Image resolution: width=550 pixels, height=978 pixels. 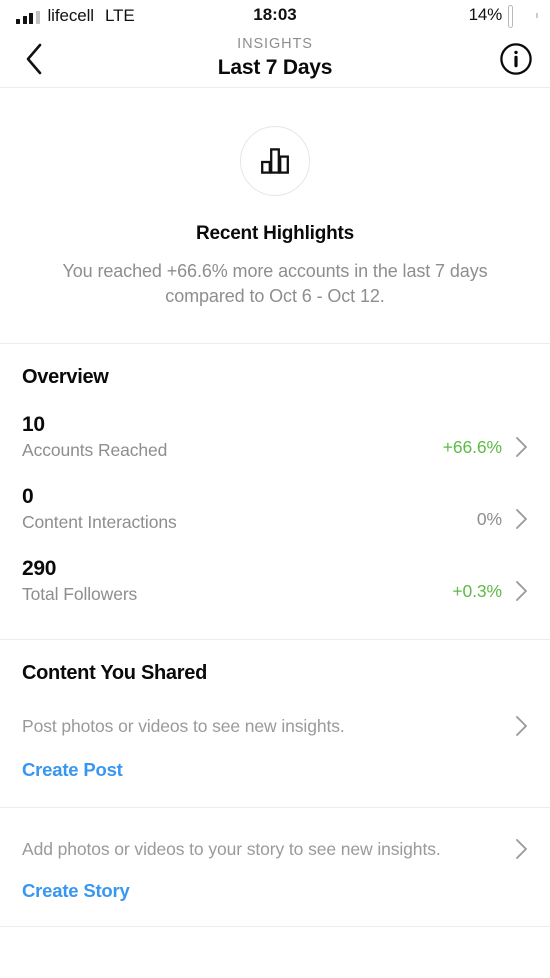 I want to click on metric-trailing-group: +0.3%, so click(x=490, y=592).